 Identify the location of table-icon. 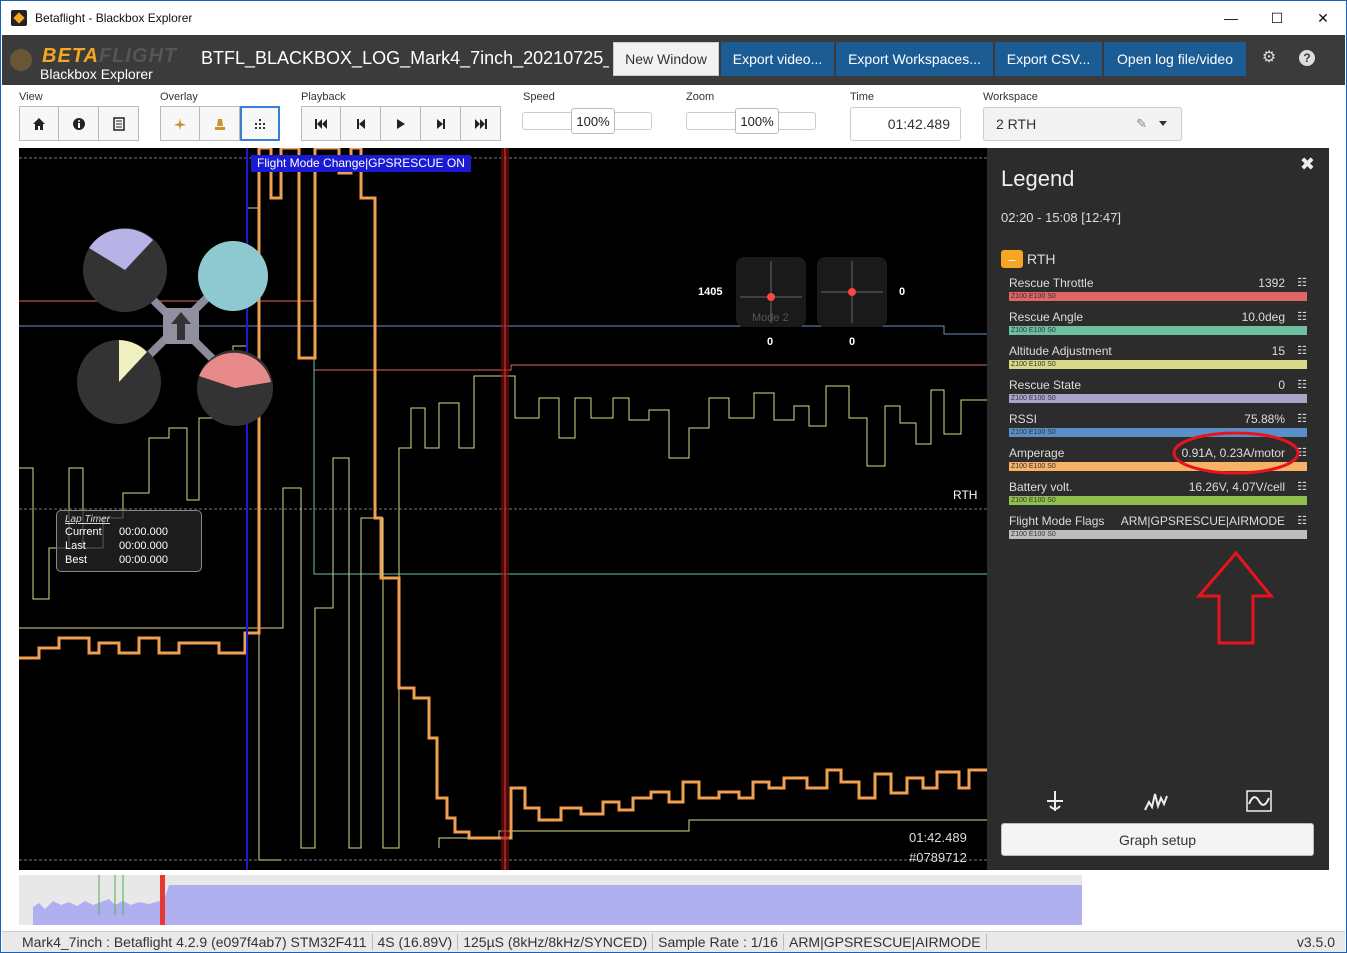
(260, 123).